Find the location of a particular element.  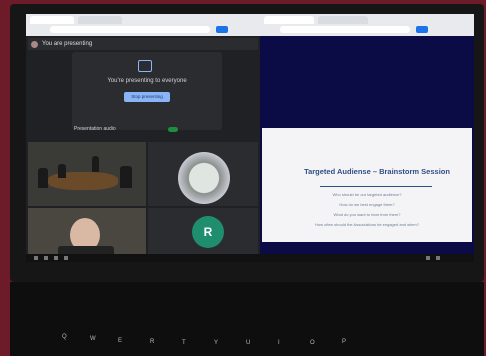

key: Q is located at coordinates (64, 337).